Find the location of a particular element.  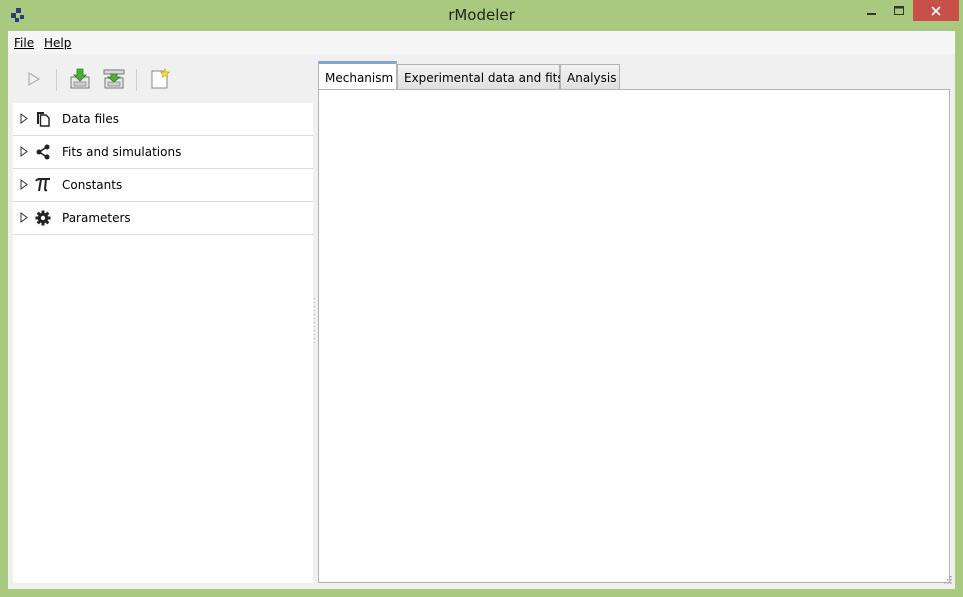

tab-label: Analysis is located at coordinates (592, 78).